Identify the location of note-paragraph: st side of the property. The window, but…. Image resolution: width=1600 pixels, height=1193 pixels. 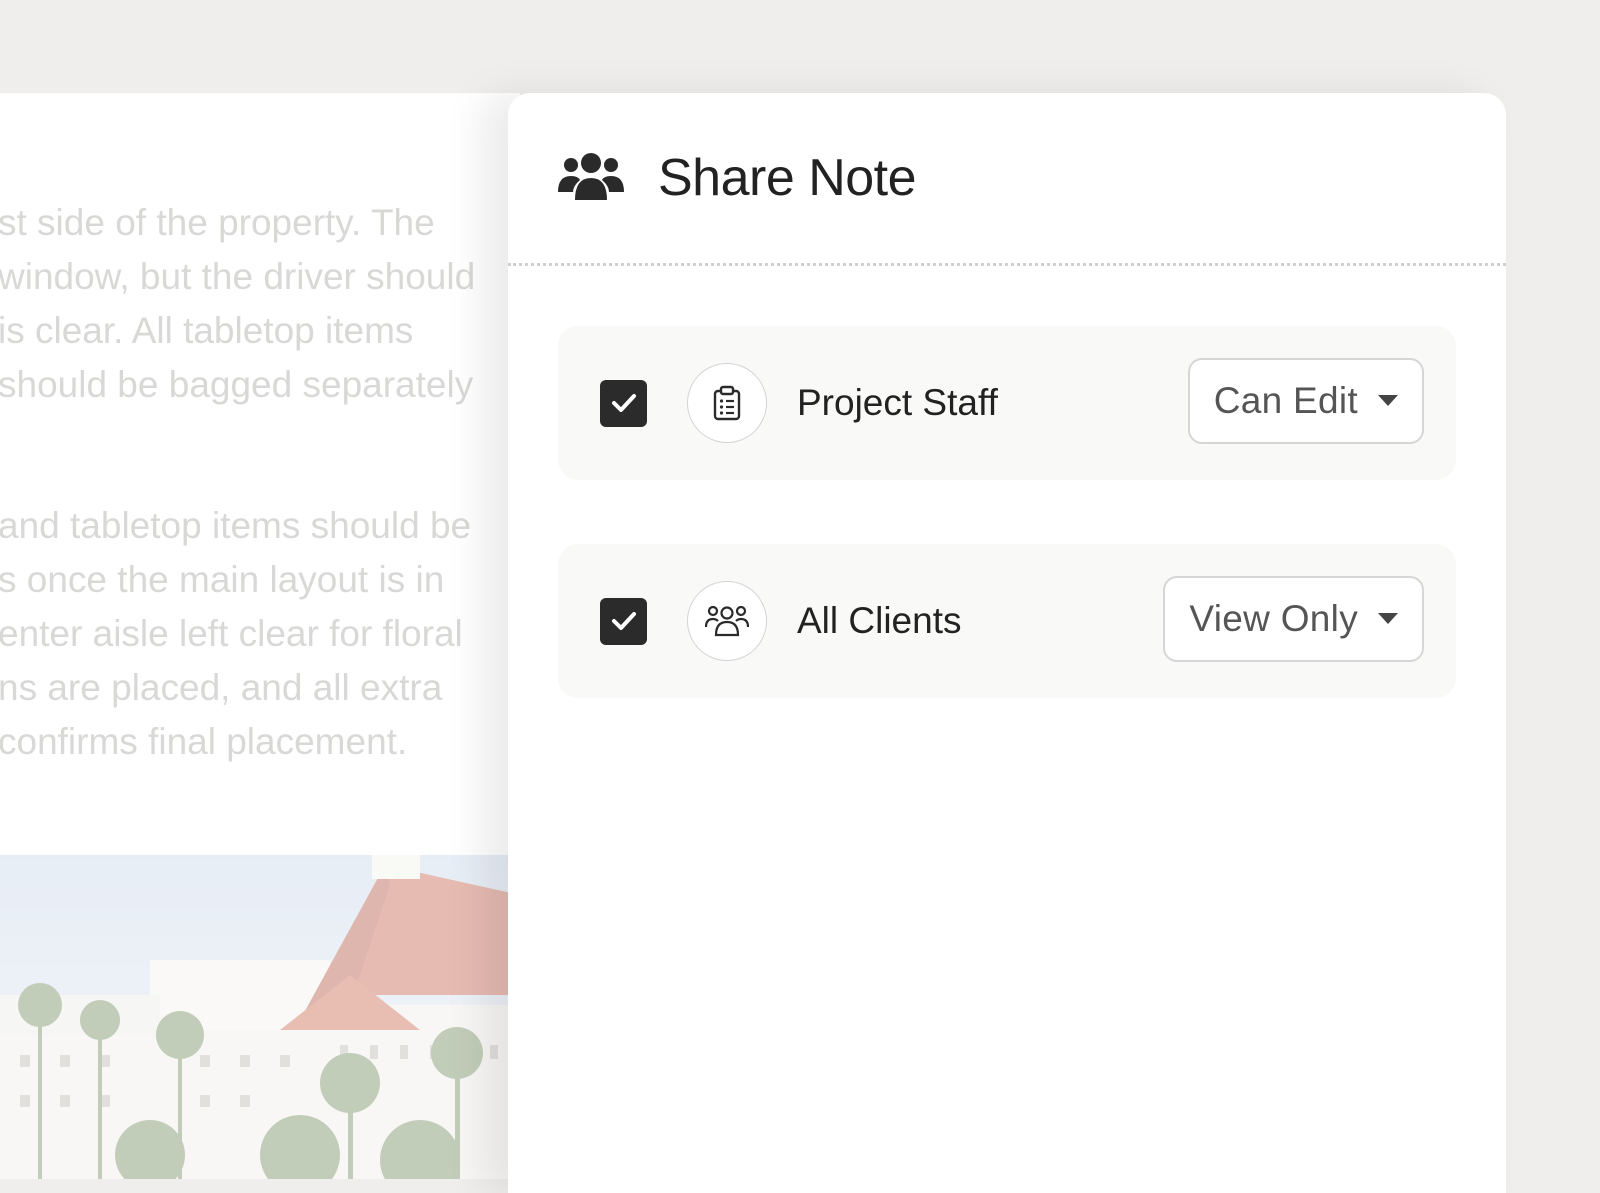
(237, 304).